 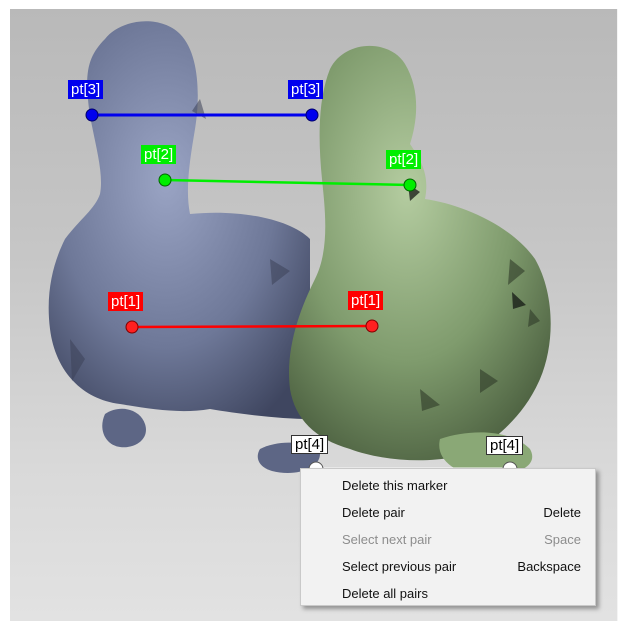 What do you see at coordinates (372, 326) in the screenshot?
I see `marker-pt1-right-dot` at bounding box center [372, 326].